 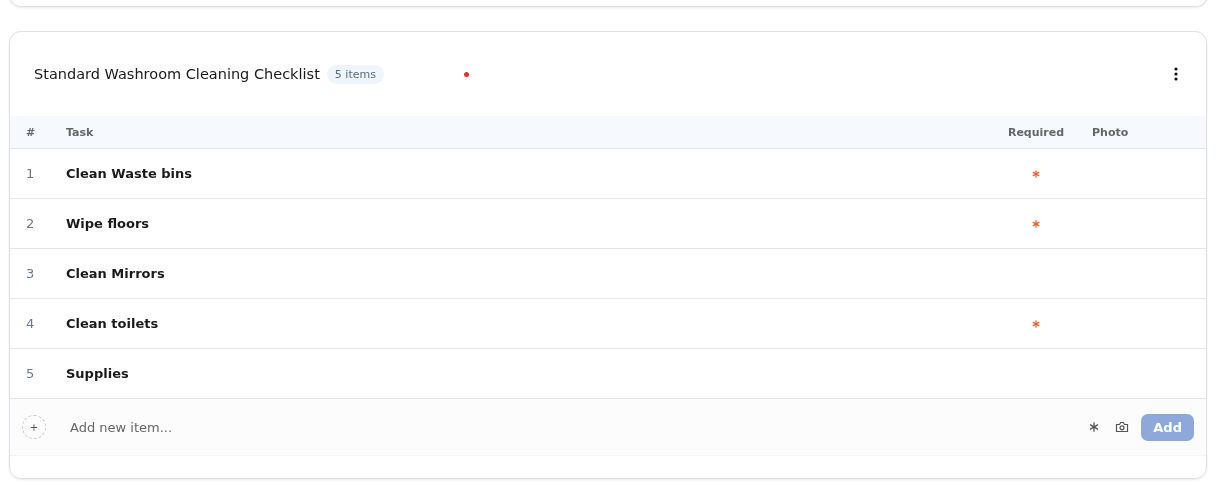 What do you see at coordinates (30, 173) in the screenshot?
I see `row-number: 1` at bounding box center [30, 173].